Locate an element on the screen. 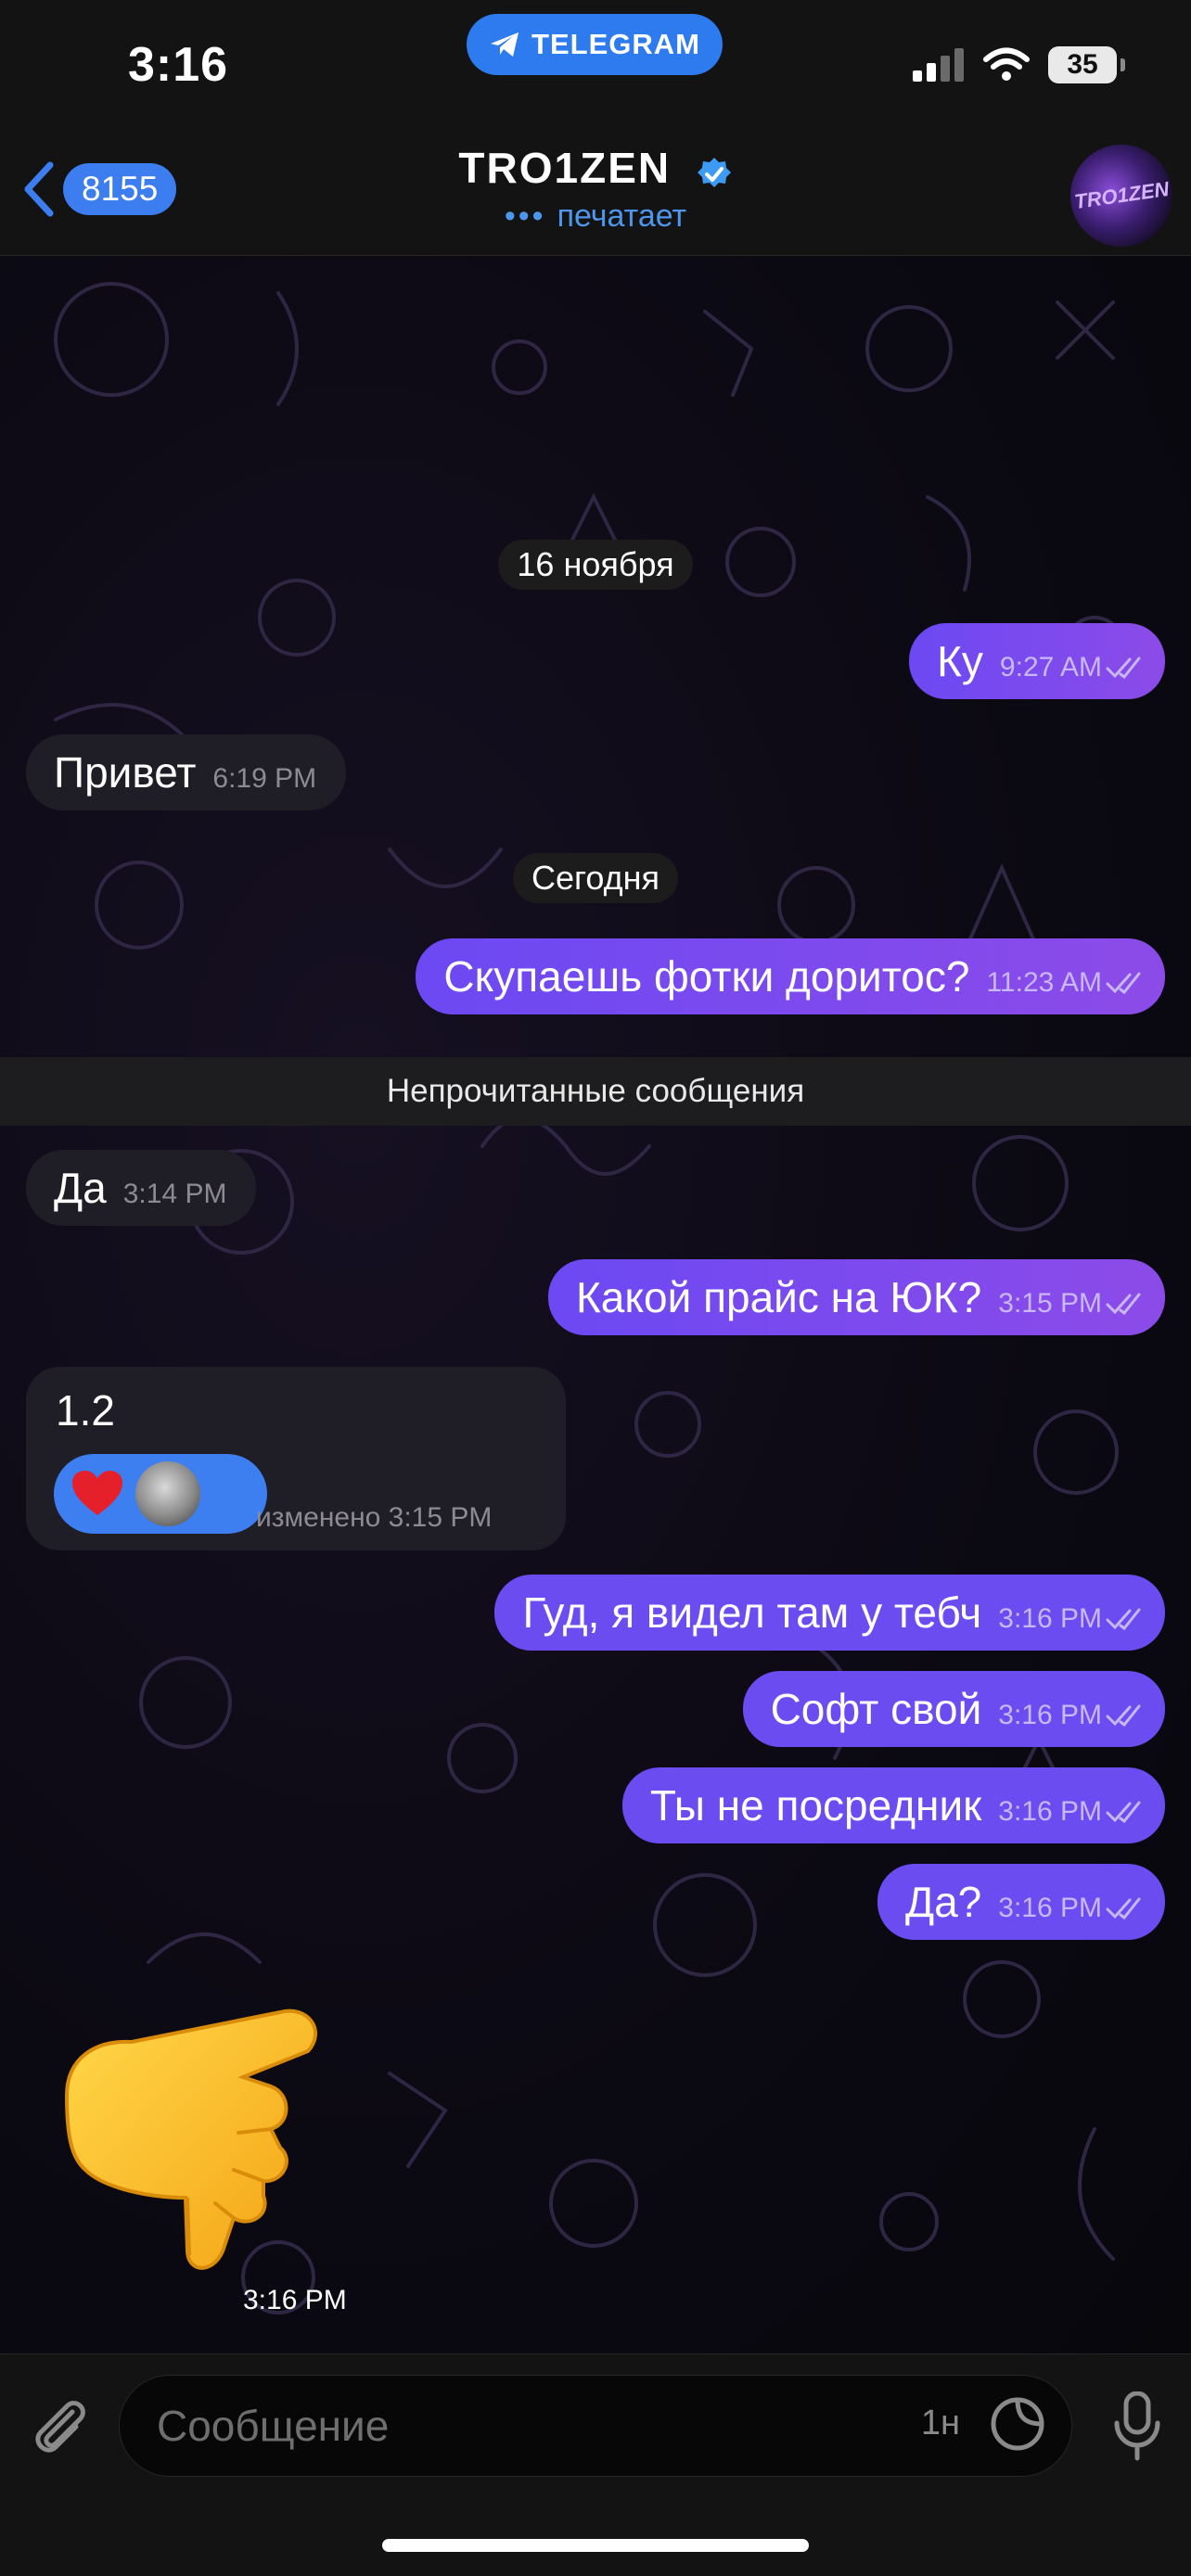 This screenshot has width=1191, height=2576. message-text: Привет is located at coordinates (126, 772).